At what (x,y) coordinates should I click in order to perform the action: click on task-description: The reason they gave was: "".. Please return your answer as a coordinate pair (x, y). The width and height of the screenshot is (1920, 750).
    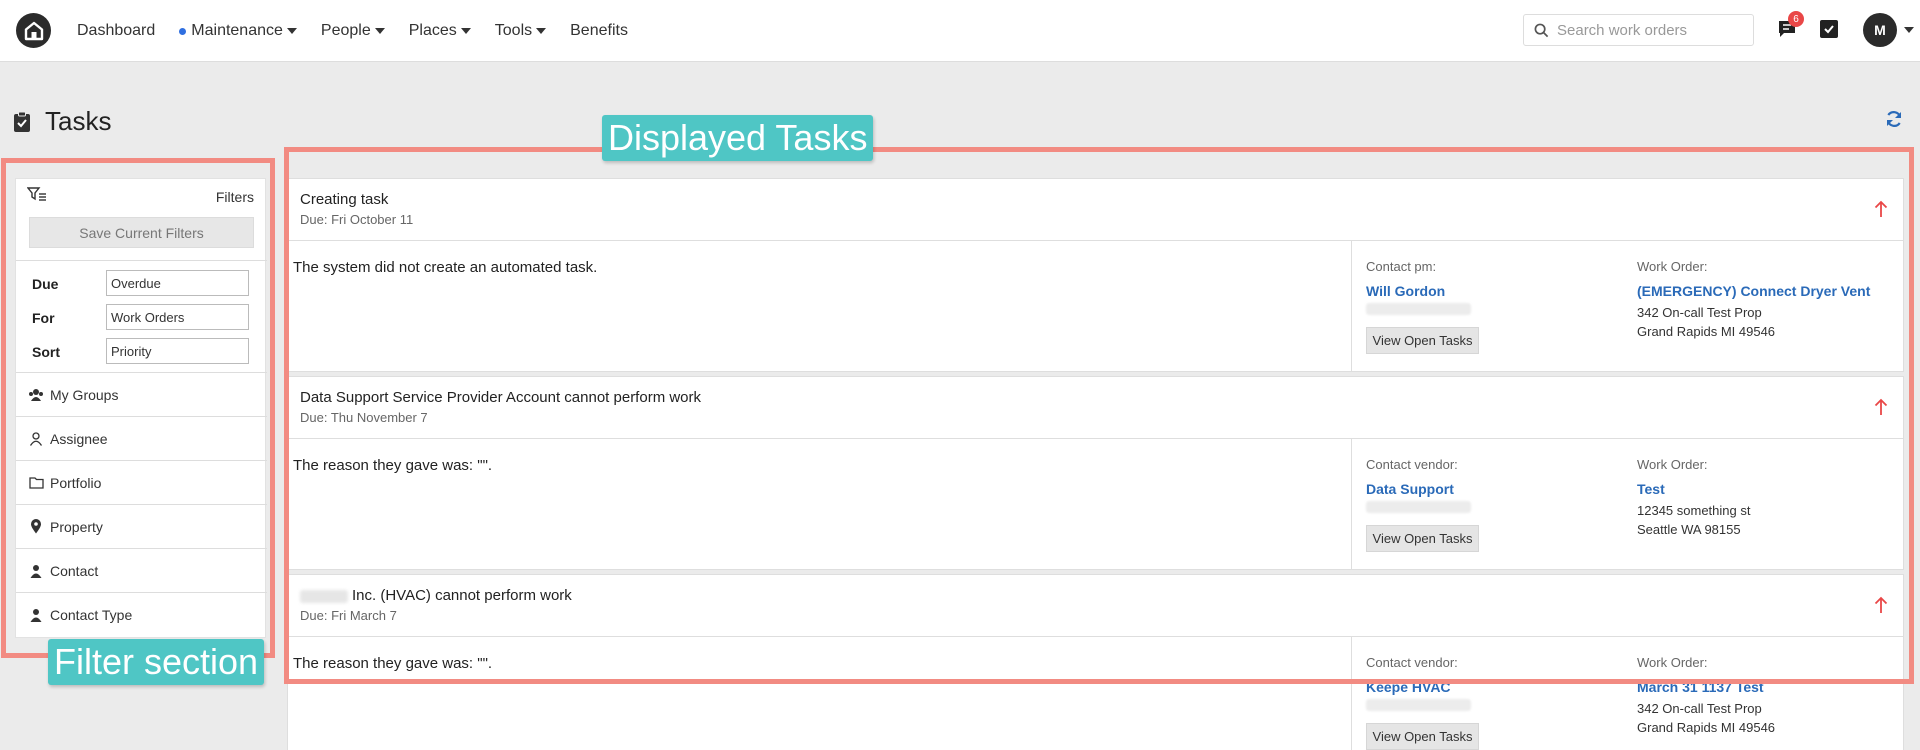
    Looking at the image, I should click on (393, 465).